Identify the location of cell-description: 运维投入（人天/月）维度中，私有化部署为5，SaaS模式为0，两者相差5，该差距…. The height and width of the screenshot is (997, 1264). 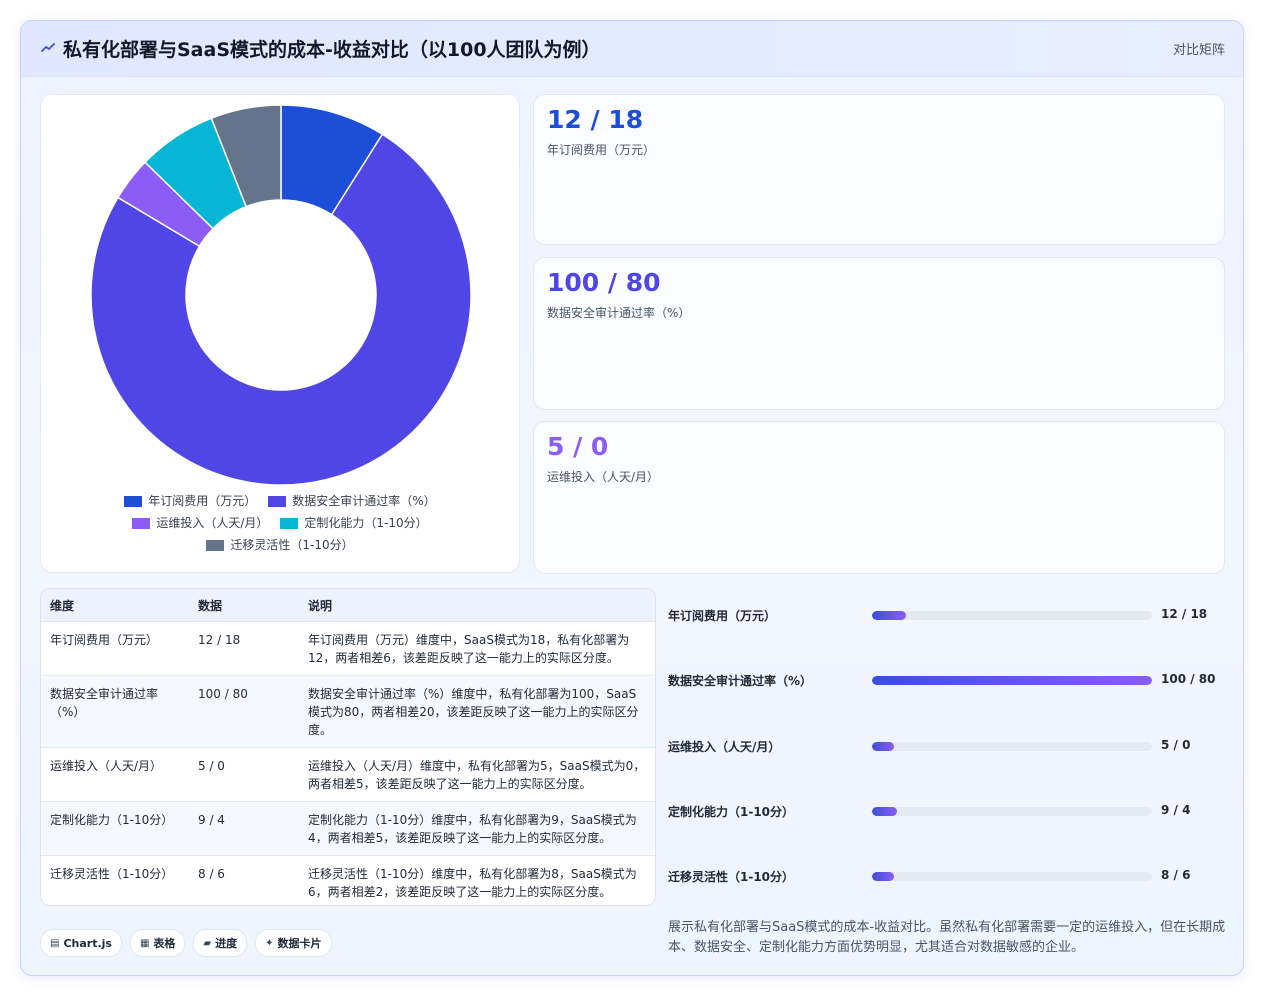
(477, 774).